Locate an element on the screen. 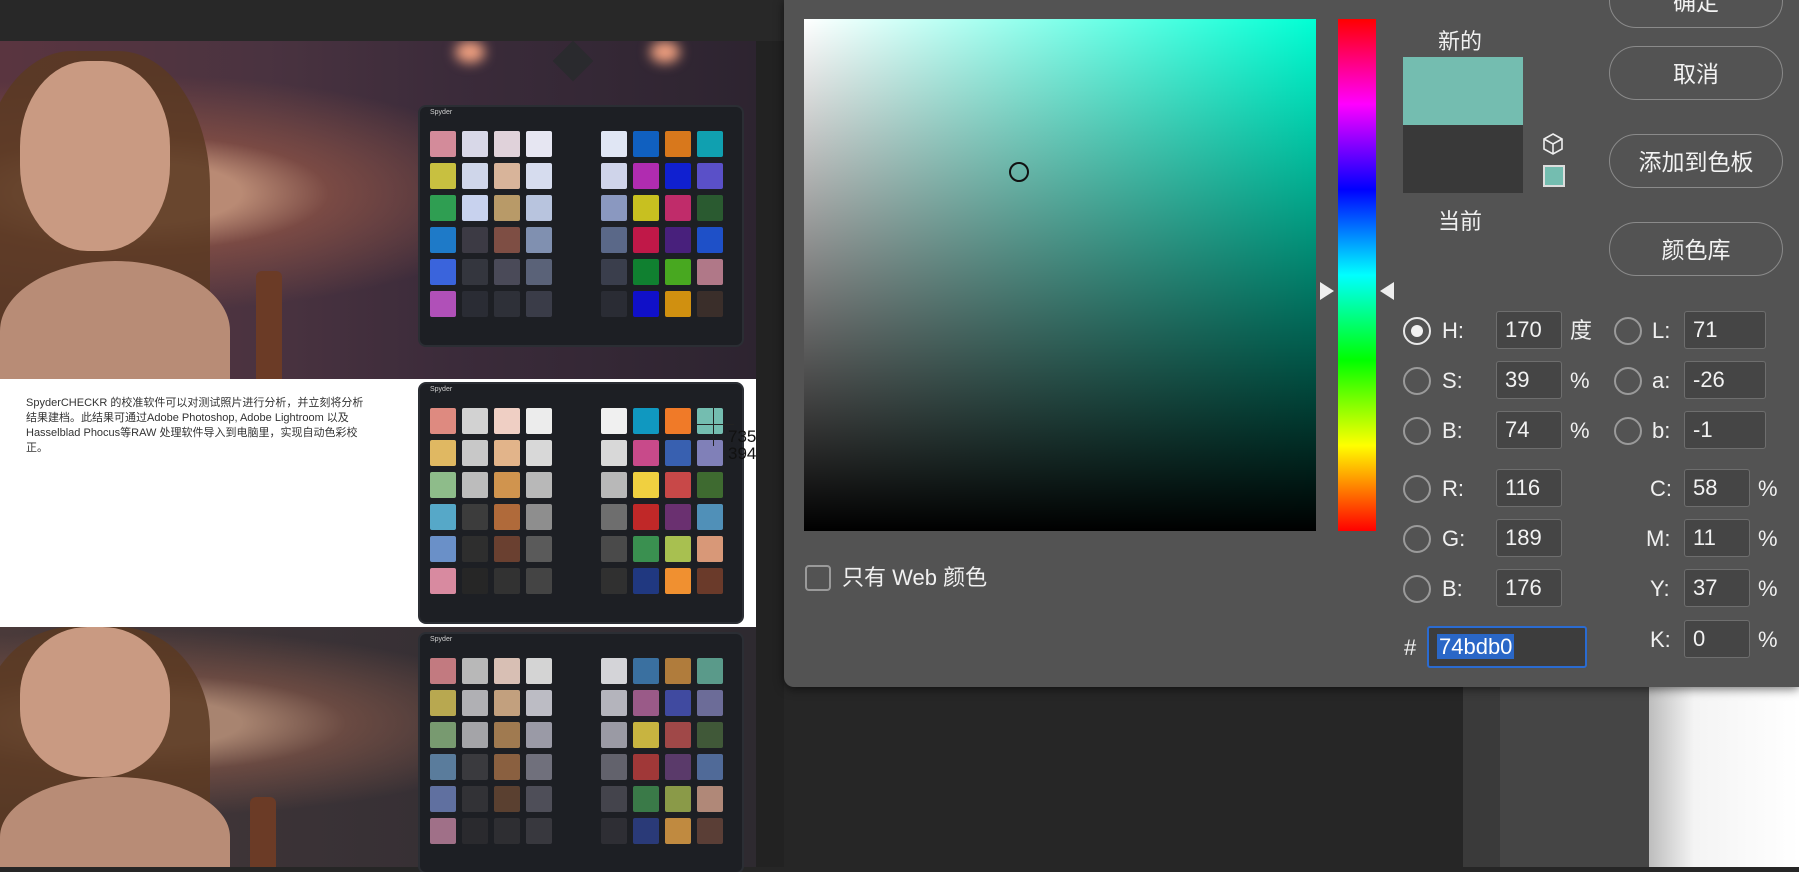 This screenshot has width=1799, height=872. label-g: G: is located at coordinates (1454, 538).